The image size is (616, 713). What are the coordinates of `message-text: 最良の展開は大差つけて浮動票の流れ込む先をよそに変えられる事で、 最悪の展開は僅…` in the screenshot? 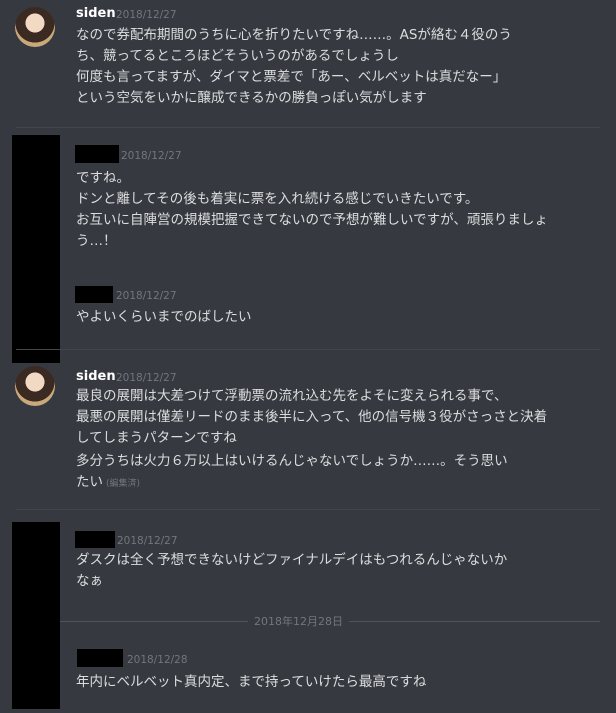 It's located at (312, 417).